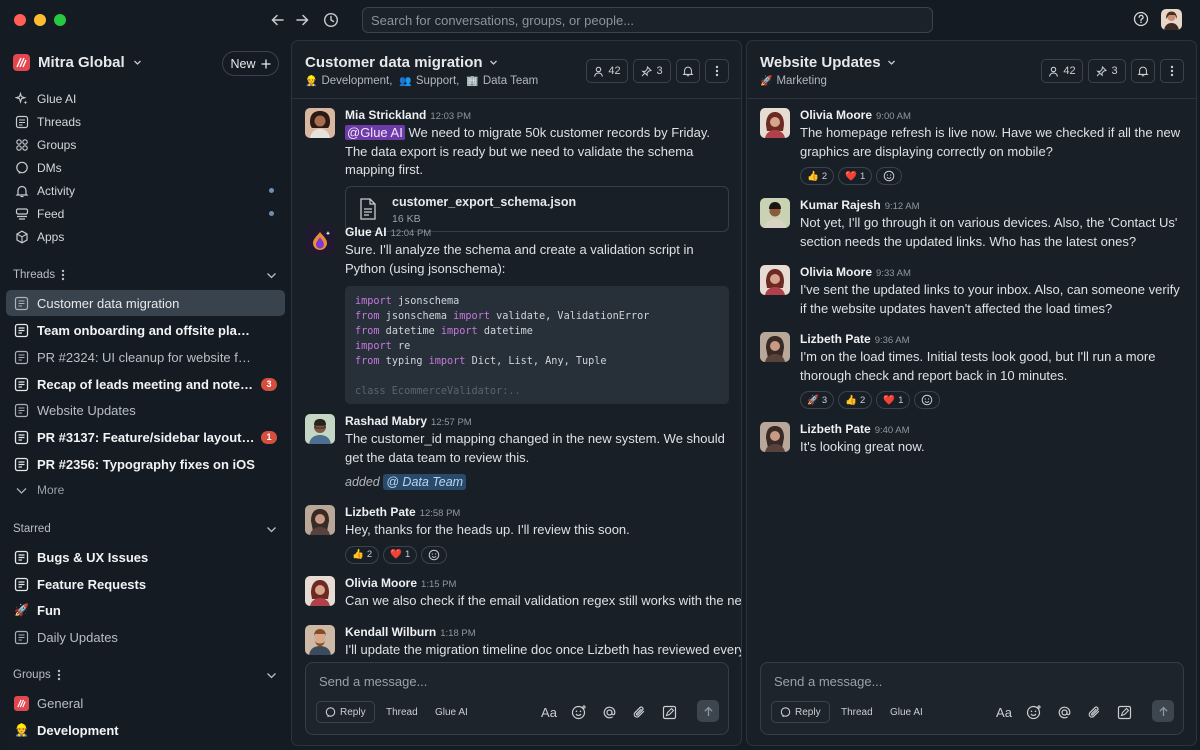 This screenshot has width=1200, height=750. What do you see at coordinates (331, 20) in the screenshot?
I see `history-clock-icon` at bounding box center [331, 20].